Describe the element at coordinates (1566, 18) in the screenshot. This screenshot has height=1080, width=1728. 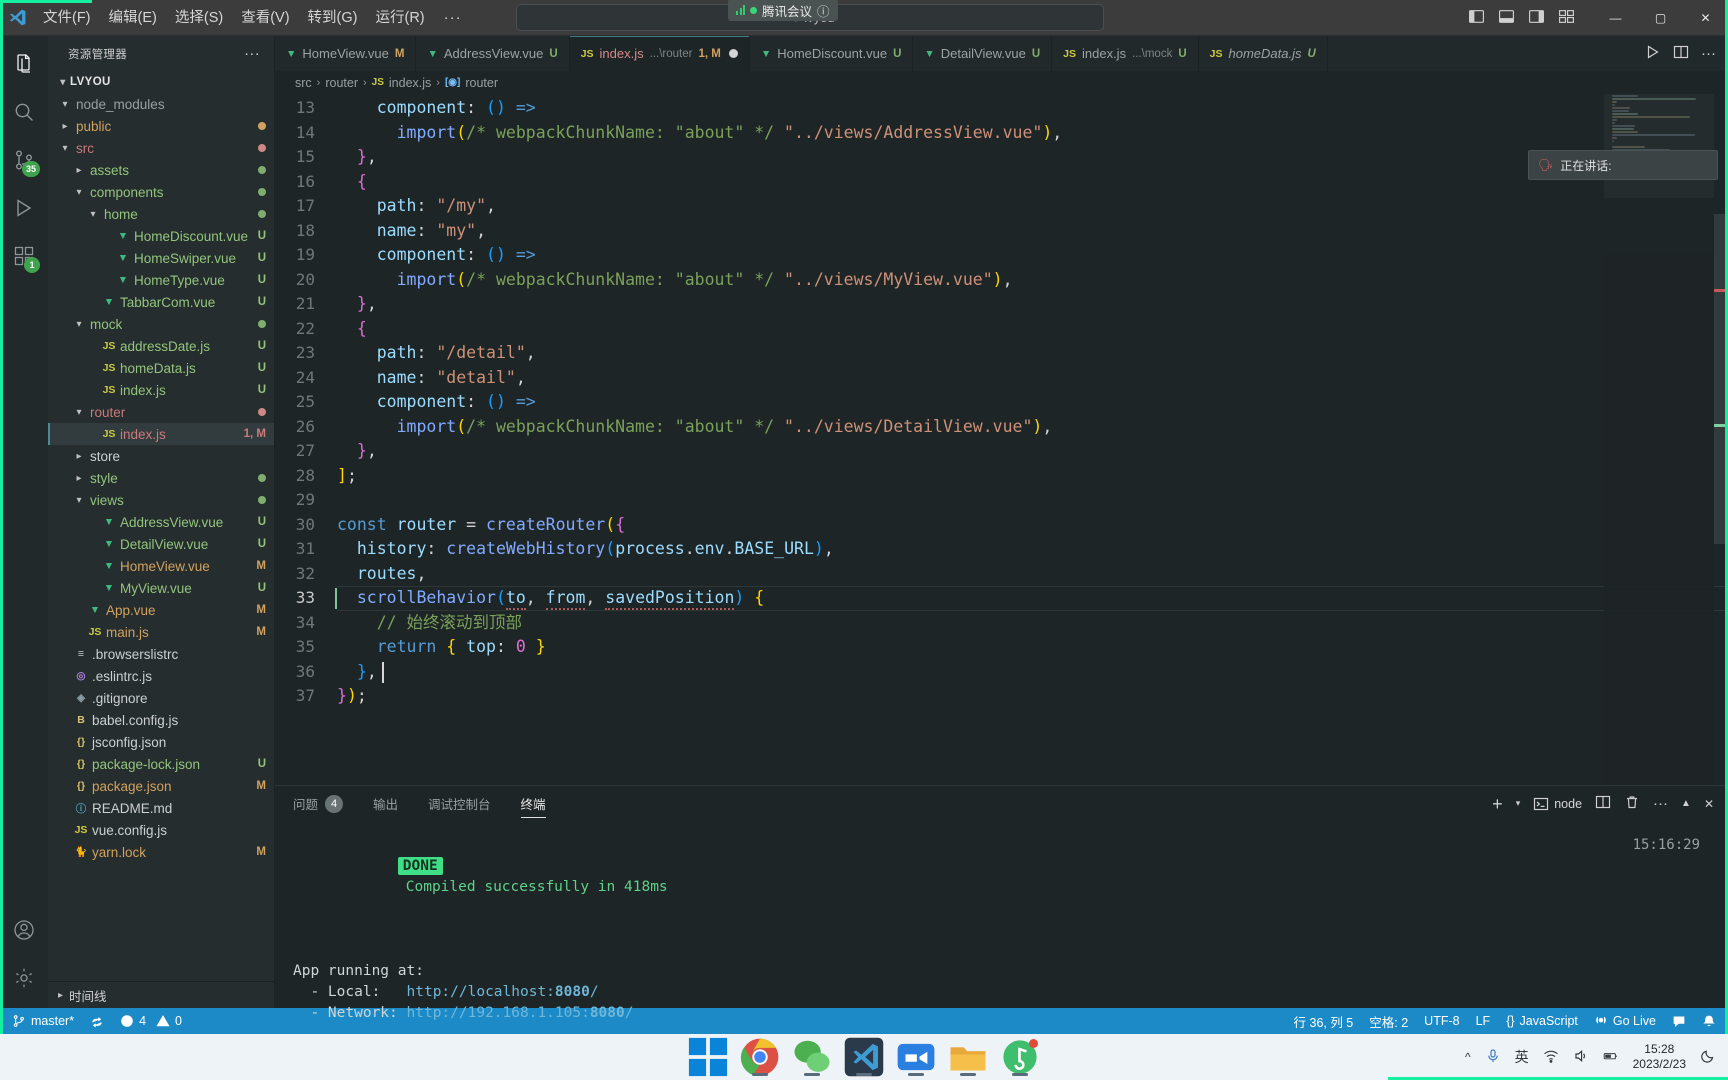
I see `customize-layout-icon` at that location.